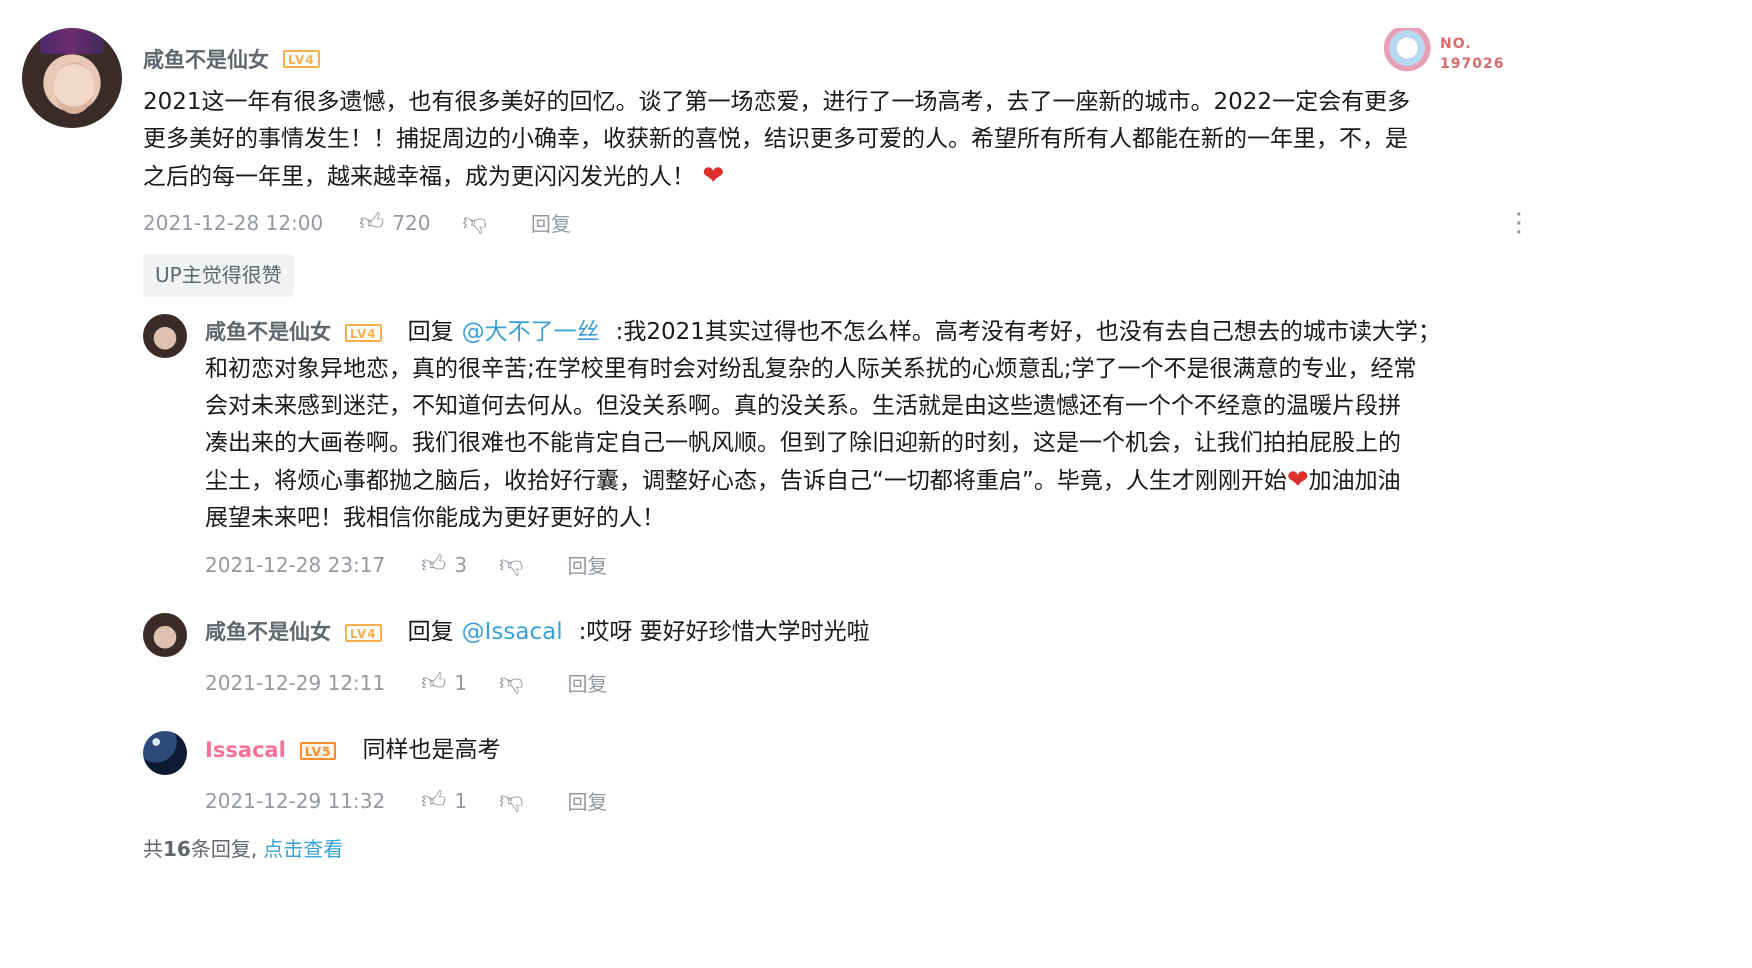 The image size is (1752, 968). I want to click on view-more-replies: 共16条回复, 点击查看, so click(243, 847).